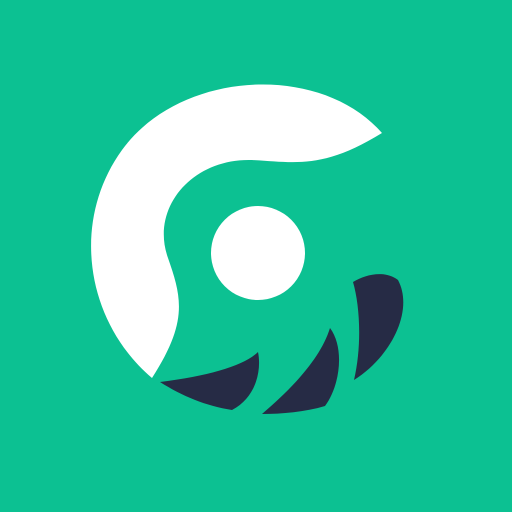 Image resolution: width=512 pixels, height=512 pixels. Describe the element at coordinates (258, 253) in the screenshot. I see `center-dot` at that location.